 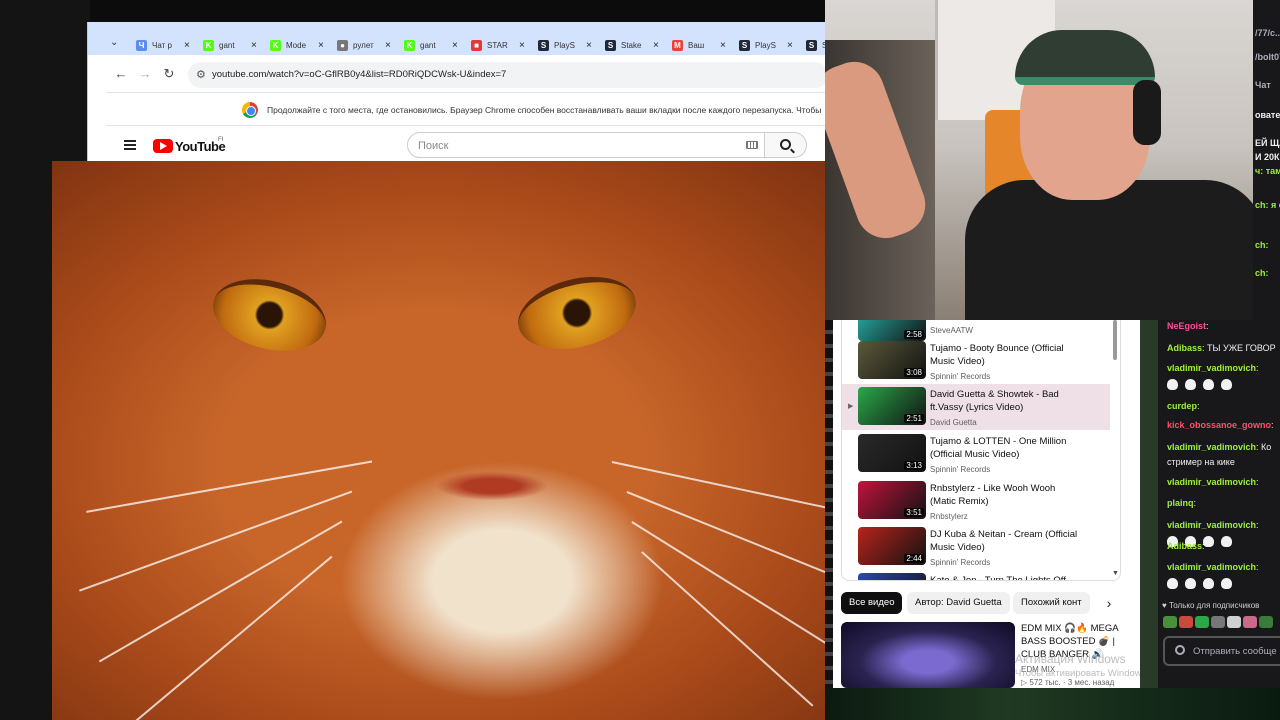 I want to click on chat-message: curdep:, so click(x=1183, y=406).